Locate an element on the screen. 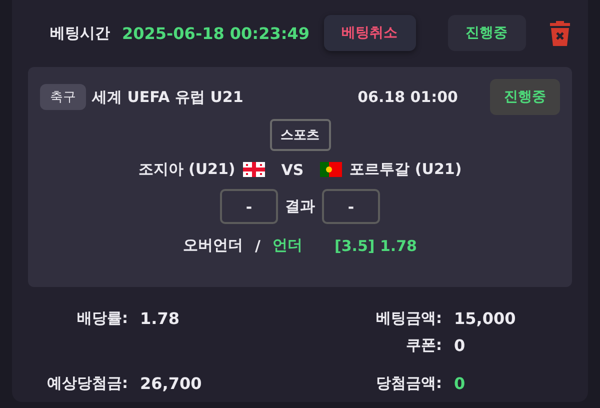  summary-label: 당첨금액: is located at coordinates (408, 383).